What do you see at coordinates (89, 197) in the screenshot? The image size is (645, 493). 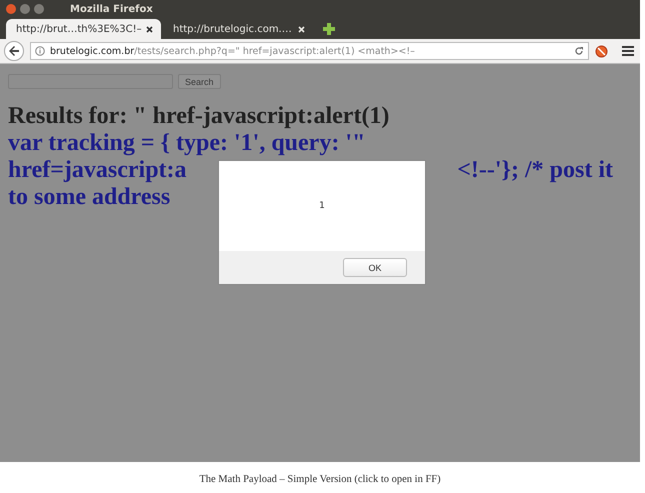 I see `script-text: to some address` at bounding box center [89, 197].